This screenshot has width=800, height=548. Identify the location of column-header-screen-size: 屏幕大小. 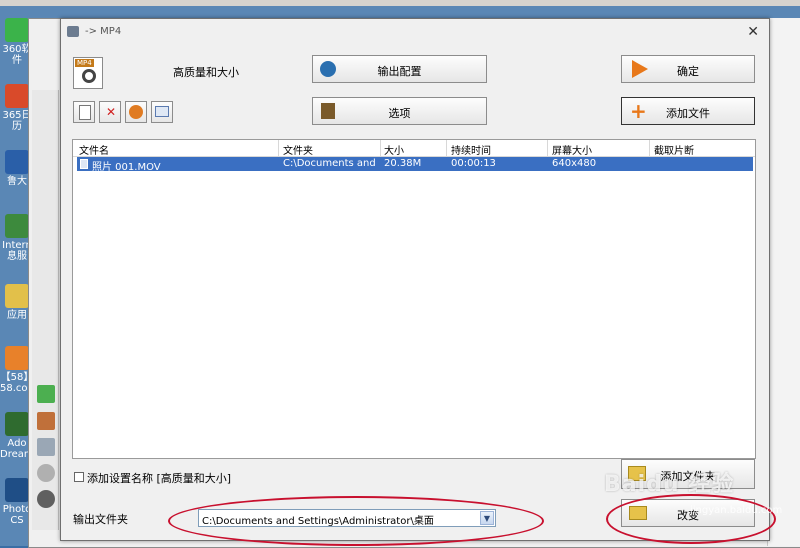
(572, 149).